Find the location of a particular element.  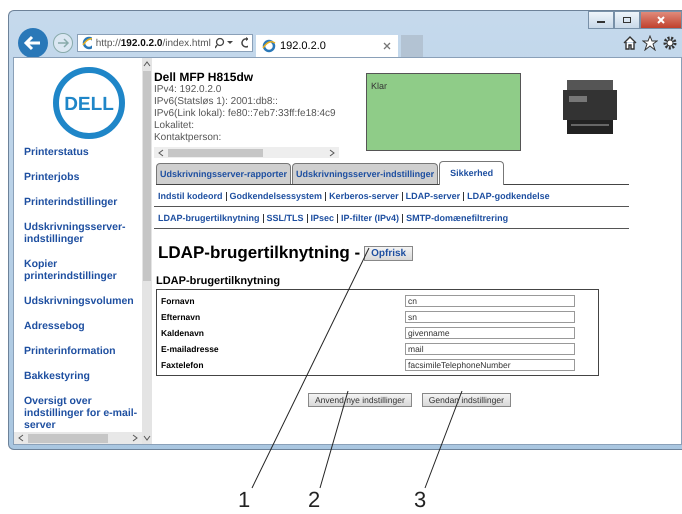

printer-model: Dell MFP H815dw is located at coordinates (204, 77).